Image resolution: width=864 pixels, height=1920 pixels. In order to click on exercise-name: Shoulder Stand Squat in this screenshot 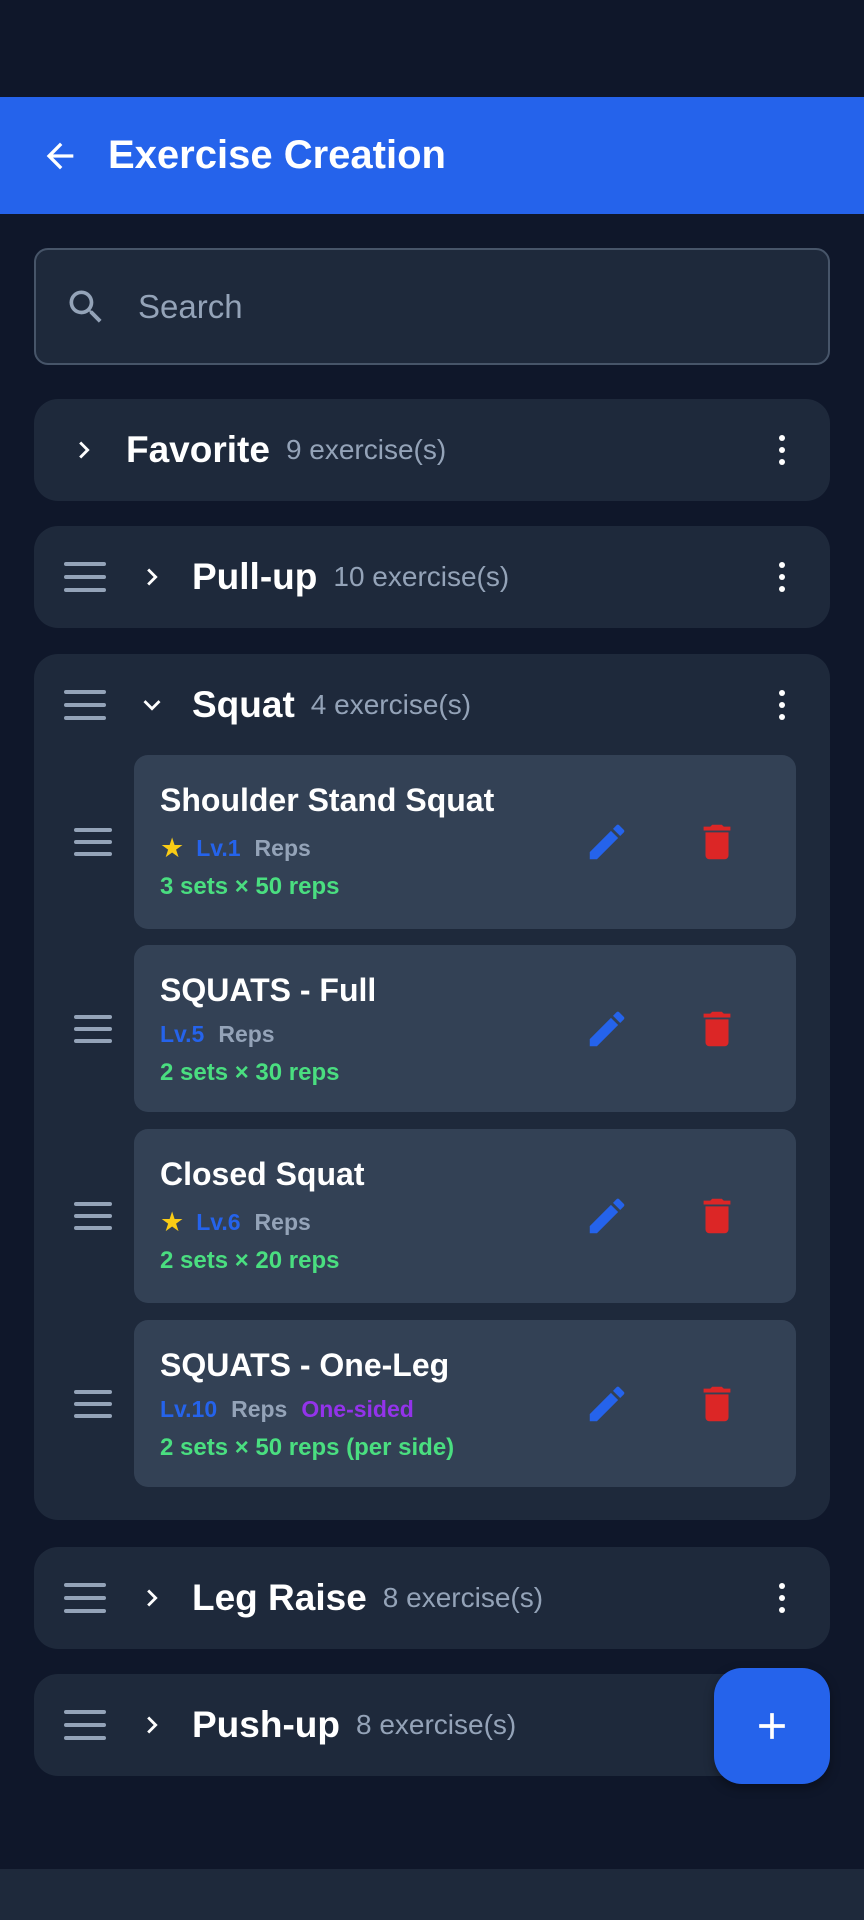, I will do `click(327, 800)`.